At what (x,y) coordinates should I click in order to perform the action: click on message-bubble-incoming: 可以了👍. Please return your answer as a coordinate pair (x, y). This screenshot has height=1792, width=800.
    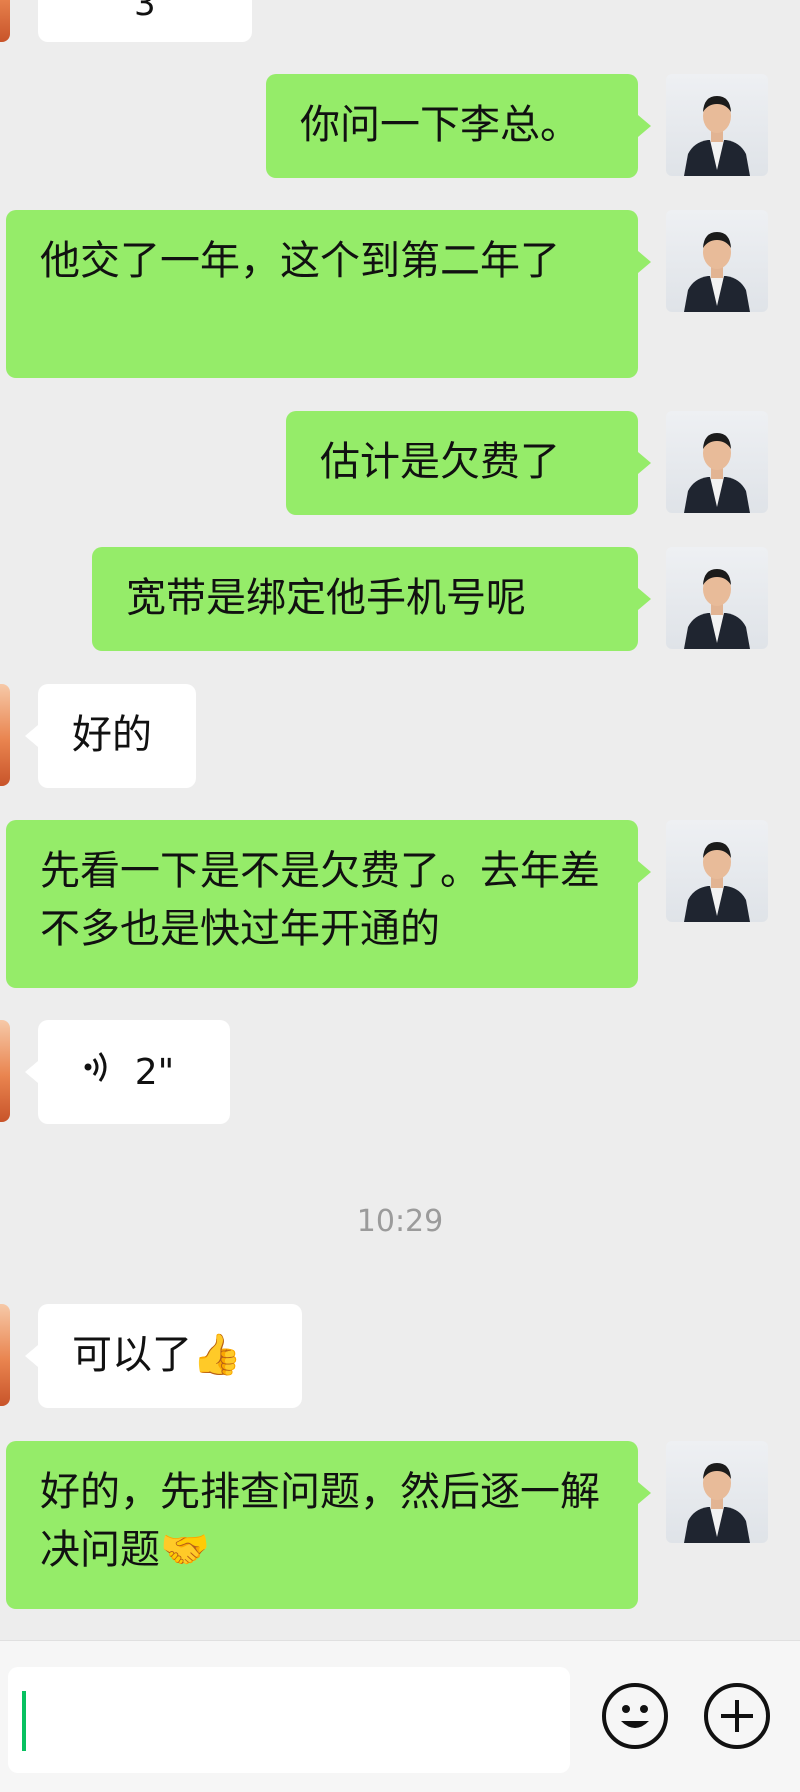
    Looking at the image, I should click on (170, 1356).